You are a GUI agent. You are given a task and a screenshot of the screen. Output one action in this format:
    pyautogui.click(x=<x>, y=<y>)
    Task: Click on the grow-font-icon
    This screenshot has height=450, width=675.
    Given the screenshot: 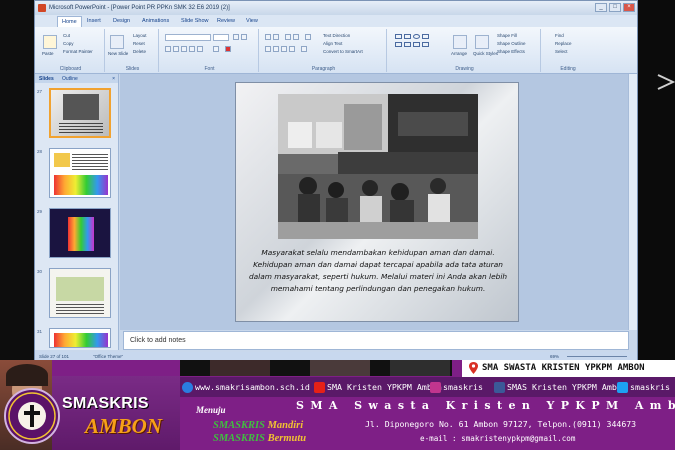 What is the action you would take?
    pyautogui.click(x=236, y=37)
    